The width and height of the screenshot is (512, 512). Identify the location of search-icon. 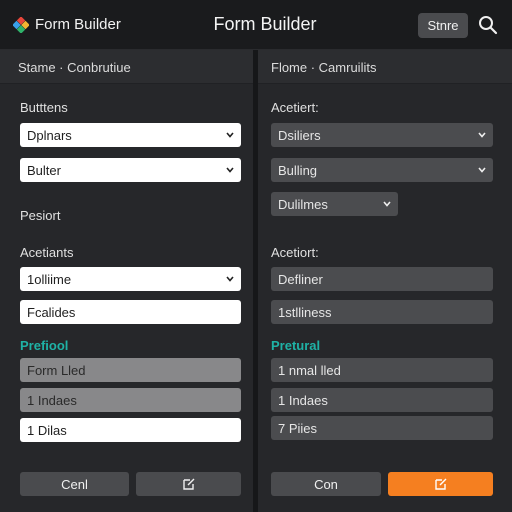
(488, 25).